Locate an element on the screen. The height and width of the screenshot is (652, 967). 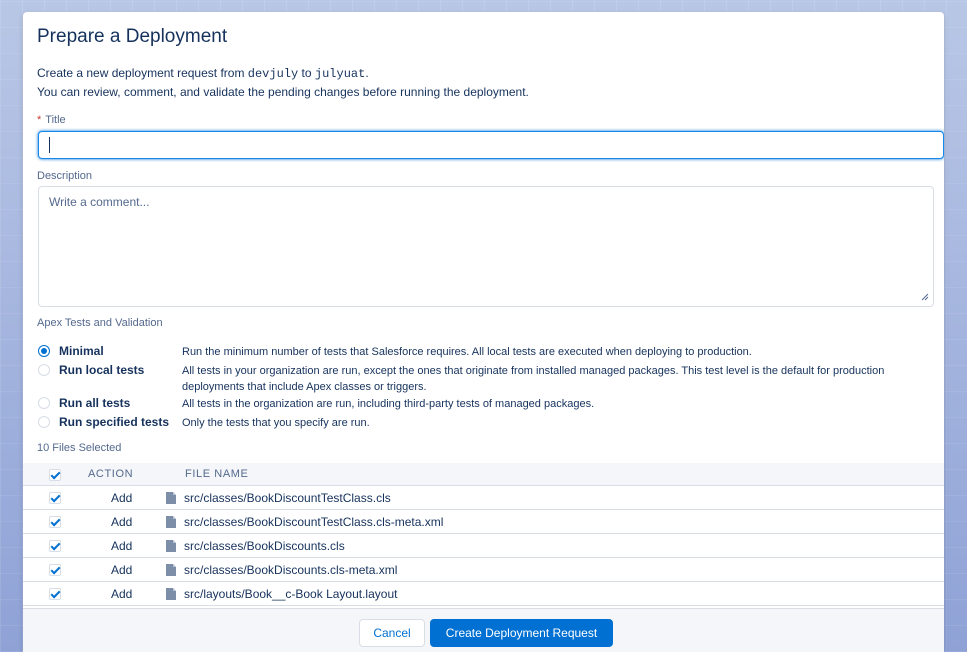
select-all-checkbox is located at coordinates (55, 475).